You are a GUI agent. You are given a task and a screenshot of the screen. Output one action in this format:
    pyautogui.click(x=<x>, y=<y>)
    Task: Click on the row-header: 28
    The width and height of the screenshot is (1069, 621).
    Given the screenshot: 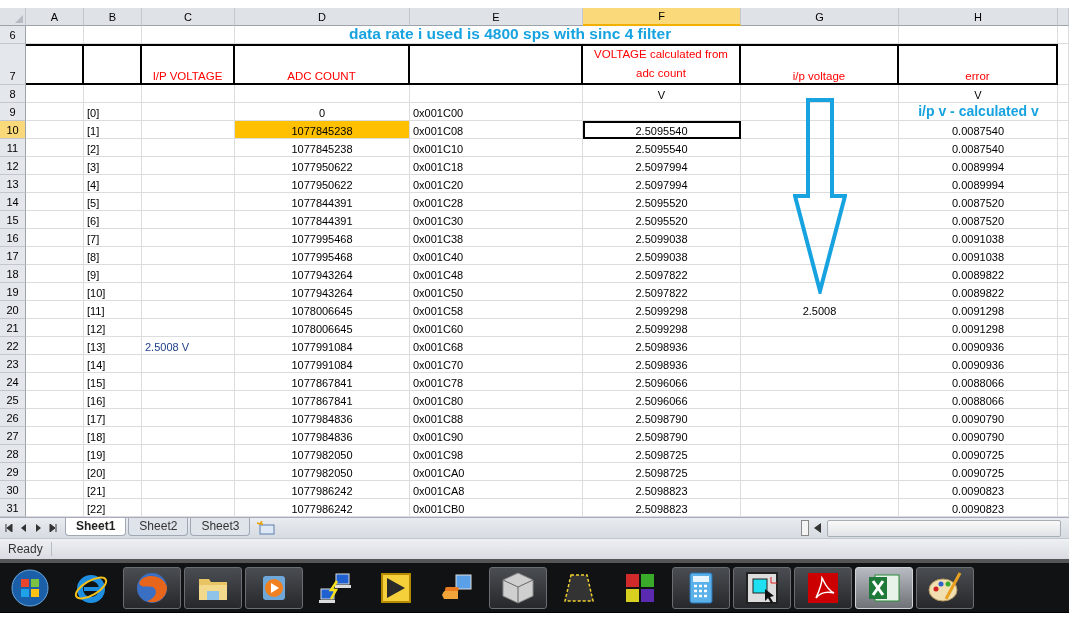 What is the action you would take?
    pyautogui.click(x=13, y=454)
    